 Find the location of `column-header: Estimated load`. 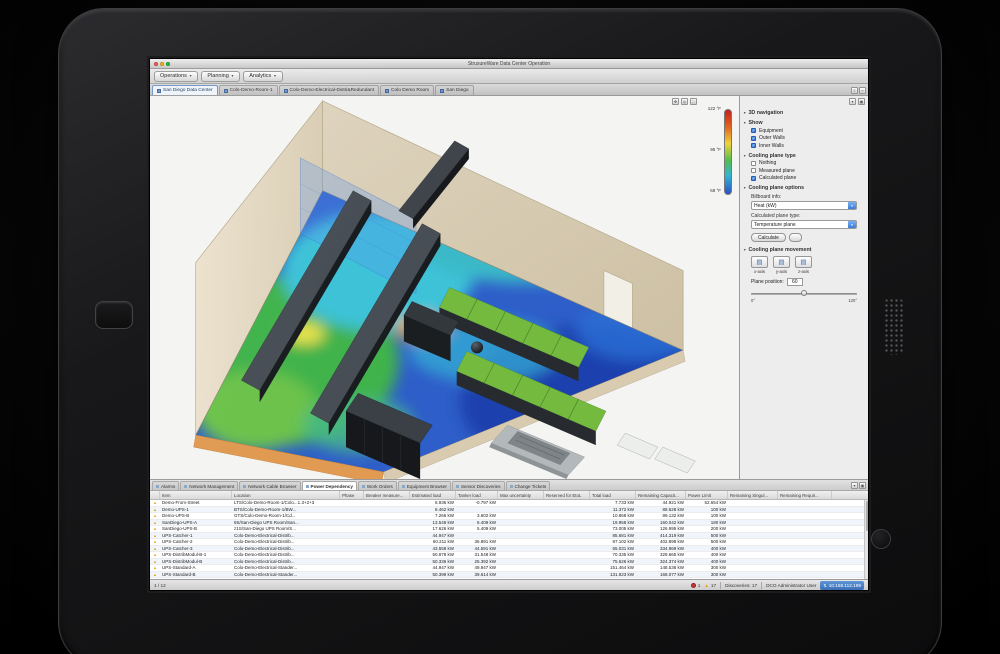

column-header: Estimated load is located at coordinates (433, 495).